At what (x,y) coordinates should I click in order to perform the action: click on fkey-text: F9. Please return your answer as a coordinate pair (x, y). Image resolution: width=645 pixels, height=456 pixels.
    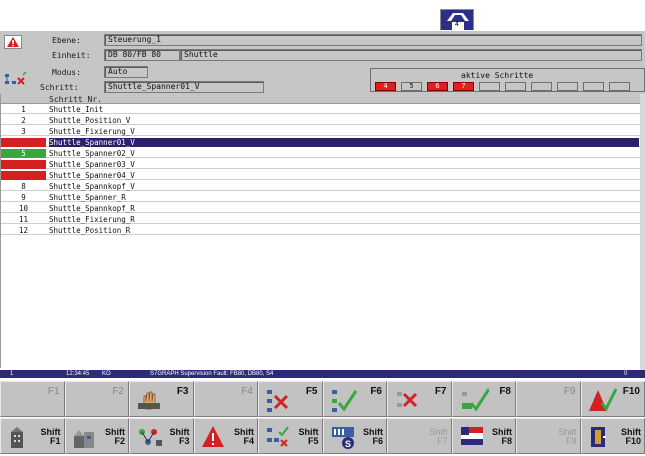
    Looking at the image, I should click on (571, 441).